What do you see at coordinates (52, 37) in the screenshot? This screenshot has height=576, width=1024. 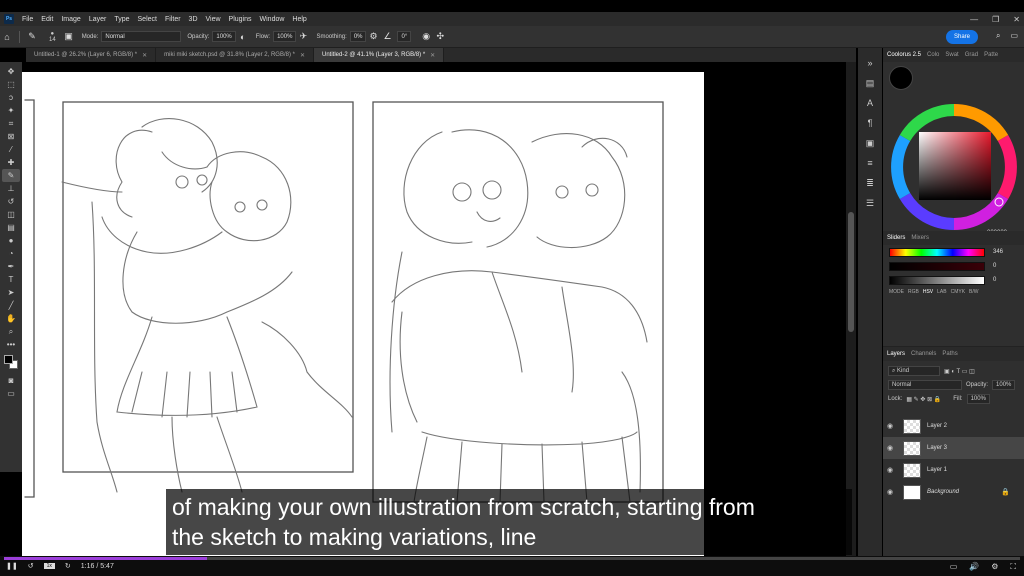 I see `brush-preset-picker: ● 14` at bounding box center [52, 37].